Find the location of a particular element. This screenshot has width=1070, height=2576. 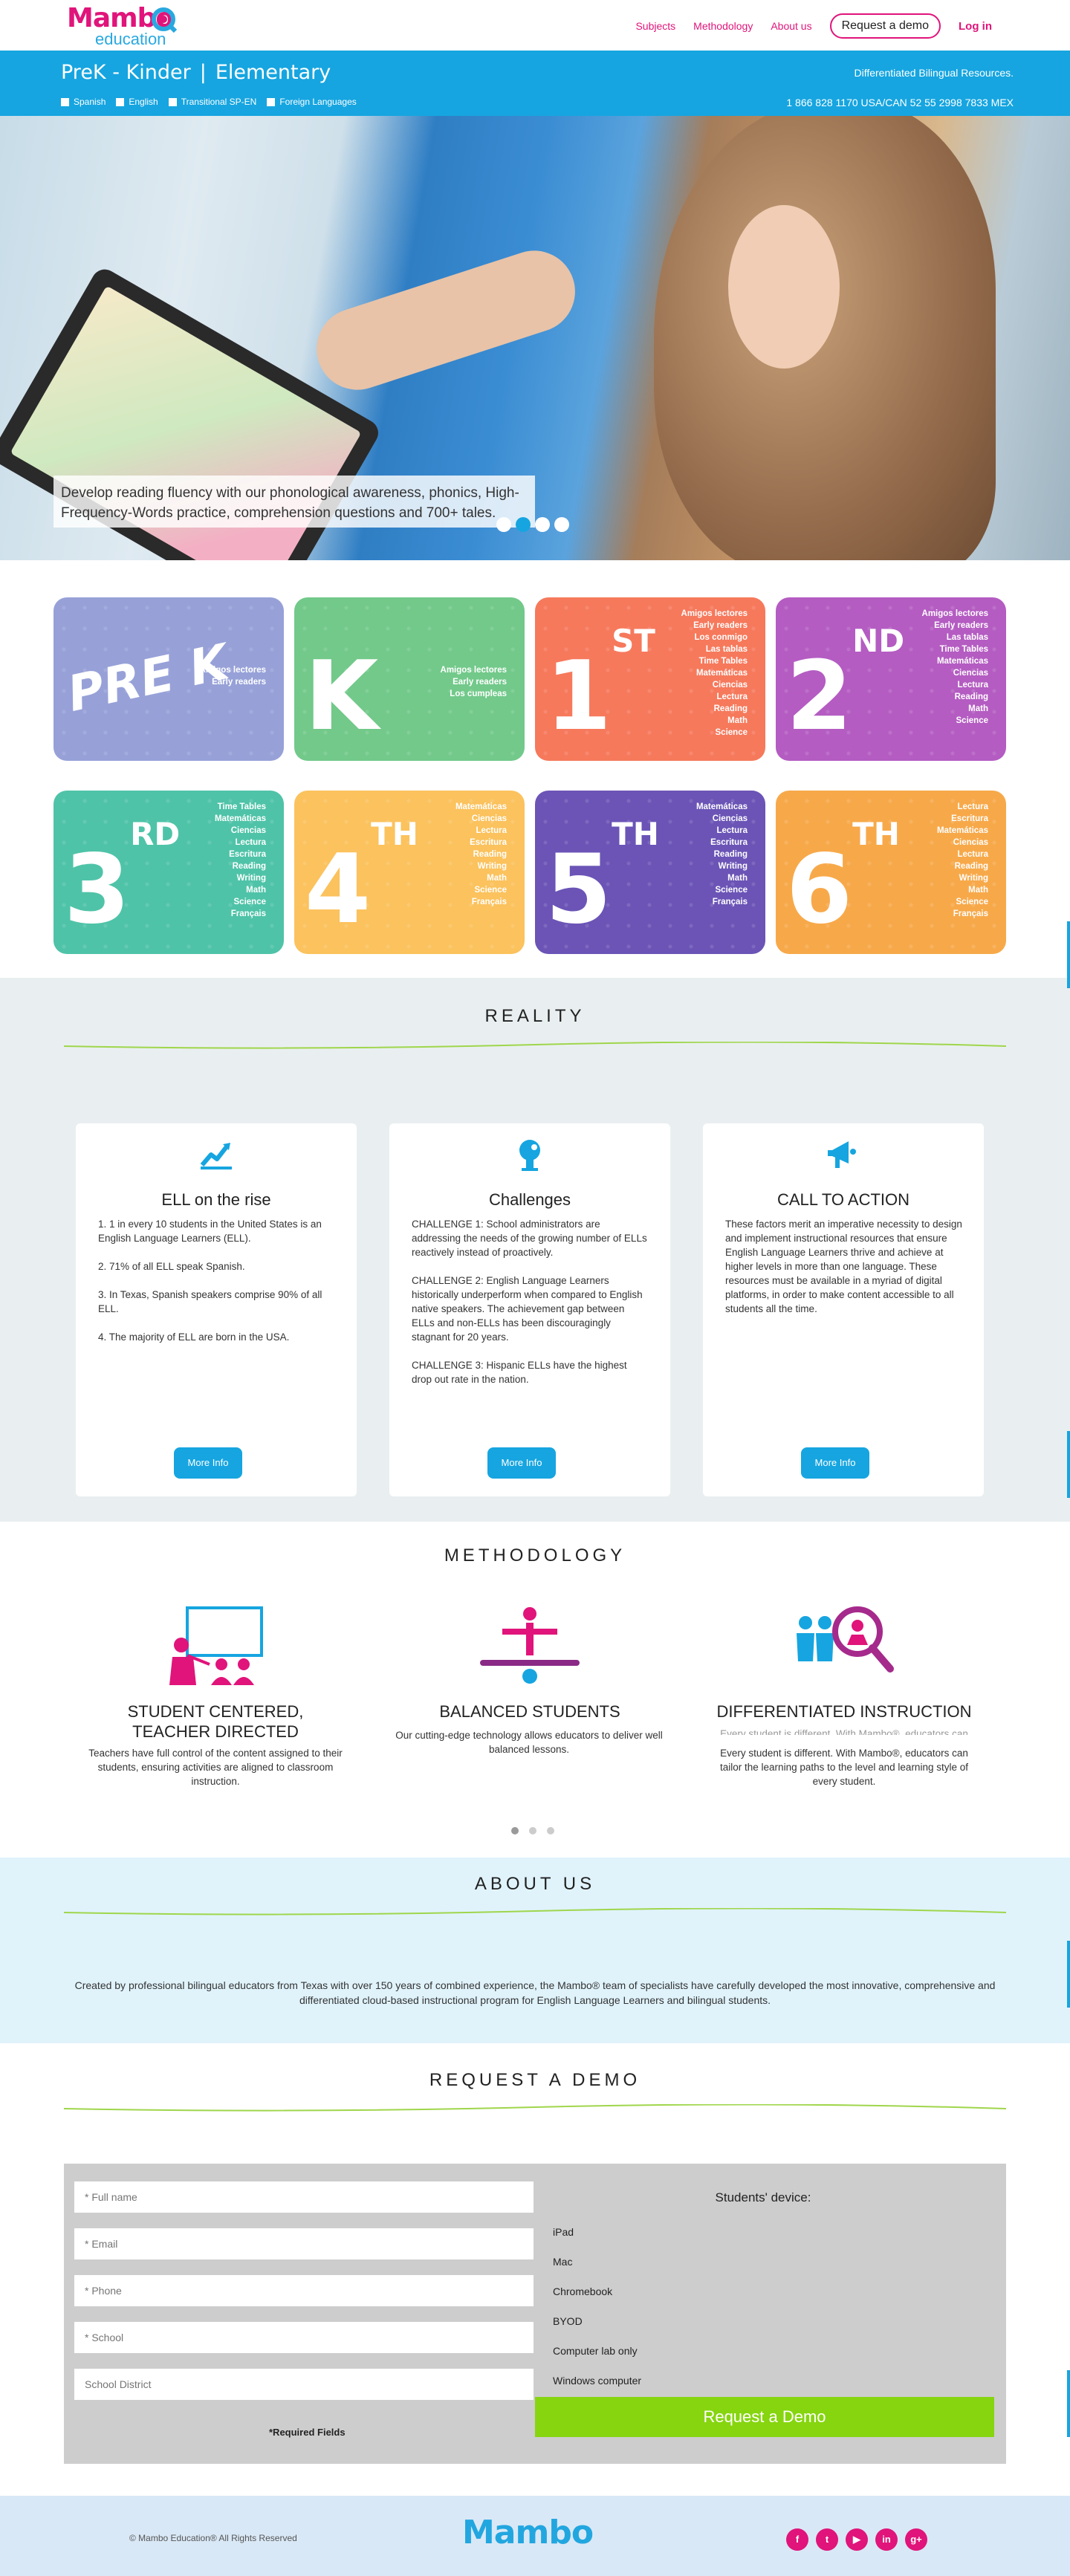

level-prek-kinder: PreK - Kinder is located at coordinates (126, 72).